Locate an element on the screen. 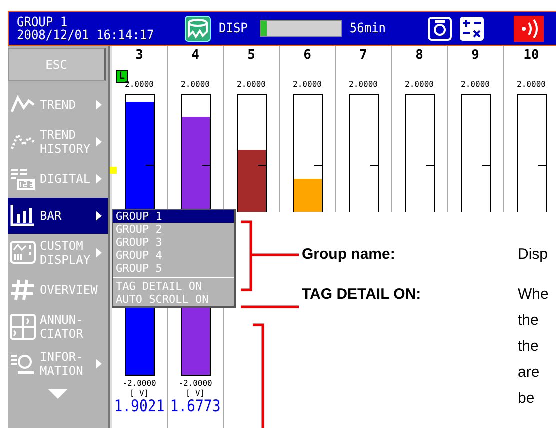  scale-marker is located at coordinates (113, 170).